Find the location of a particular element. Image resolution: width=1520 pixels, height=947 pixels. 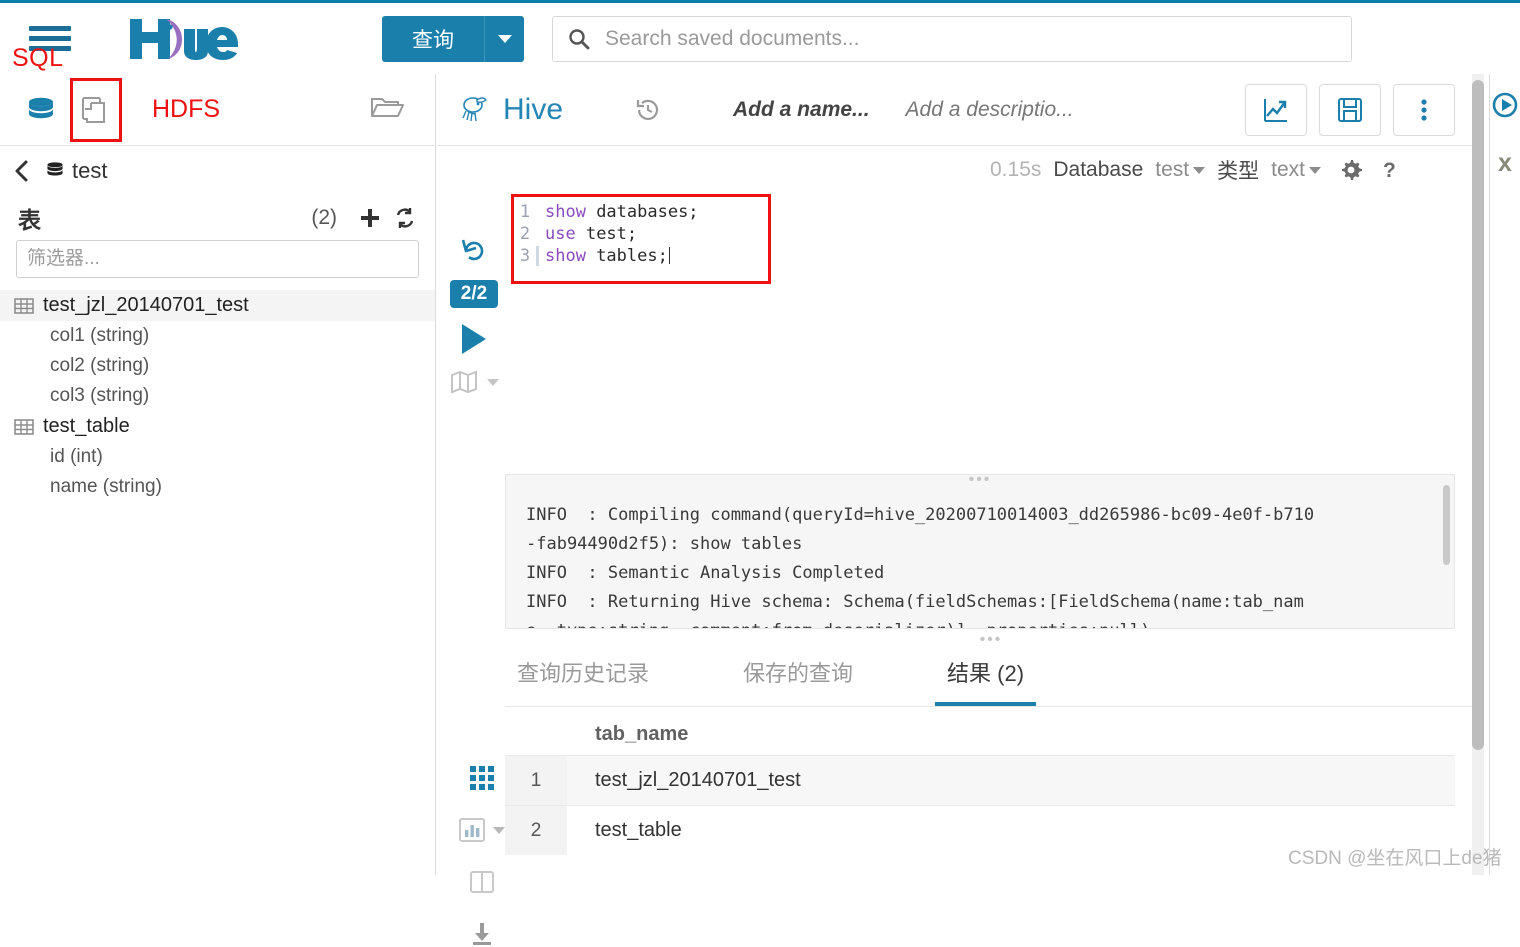

grid-view-icon is located at coordinates (482, 778).